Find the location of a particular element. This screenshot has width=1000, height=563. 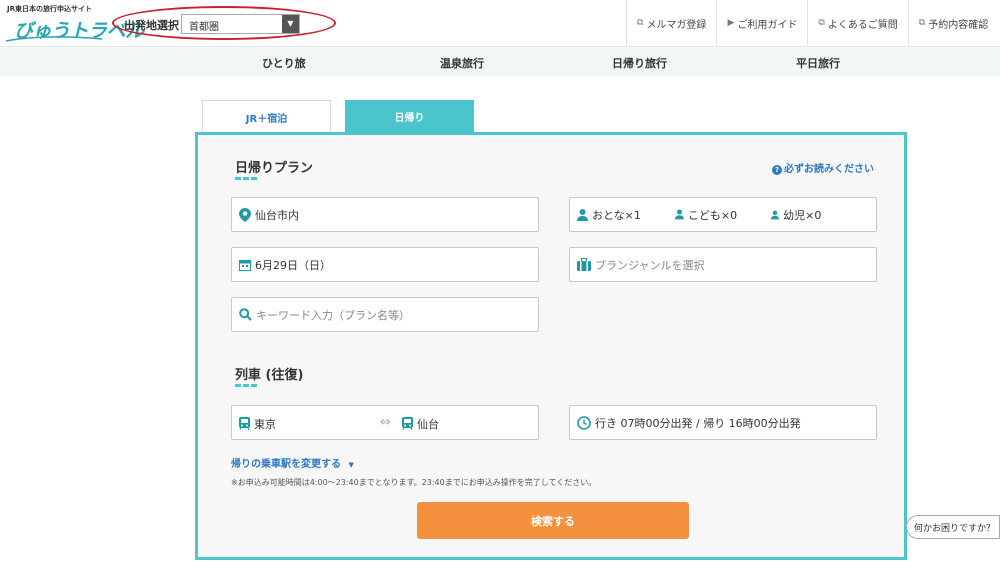

date-field: 6月29日（日） is located at coordinates (385, 264).